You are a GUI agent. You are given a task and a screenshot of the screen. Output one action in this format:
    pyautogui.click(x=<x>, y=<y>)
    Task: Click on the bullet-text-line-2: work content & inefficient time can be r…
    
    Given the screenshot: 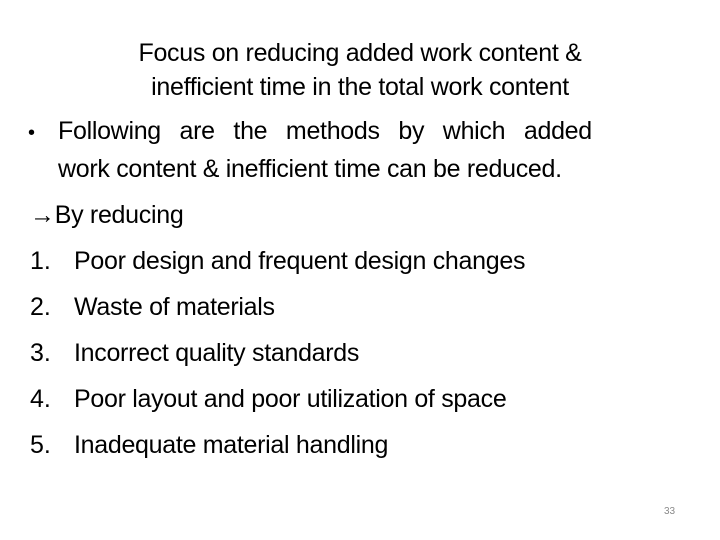 What is the action you would take?
    pyautogui.click(x=310, y=169)
    